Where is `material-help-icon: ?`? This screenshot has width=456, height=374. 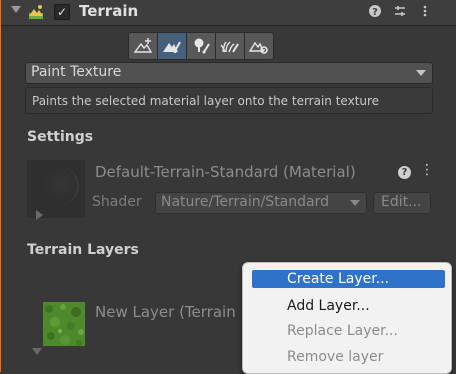 material-help-icon: ? is located at coordinates (404, 172).